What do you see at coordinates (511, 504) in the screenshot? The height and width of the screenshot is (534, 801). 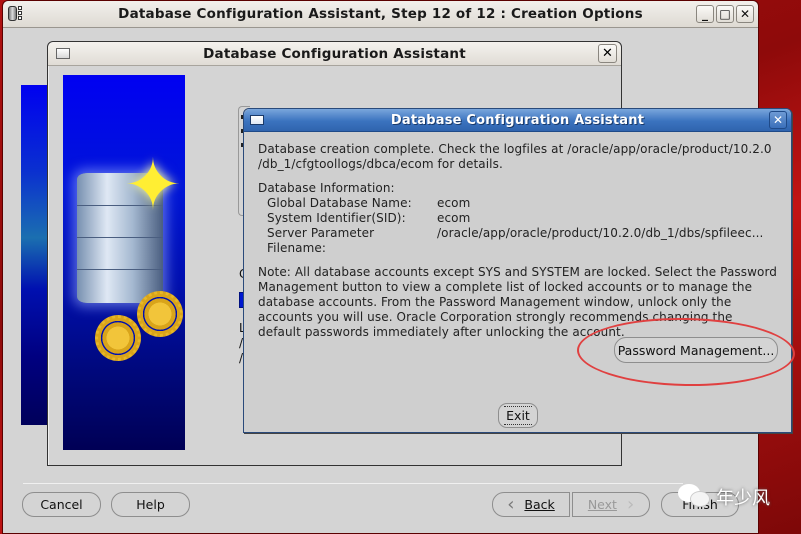 I see `chevron-left-icon: ‹` at bounding box center [511, 504].